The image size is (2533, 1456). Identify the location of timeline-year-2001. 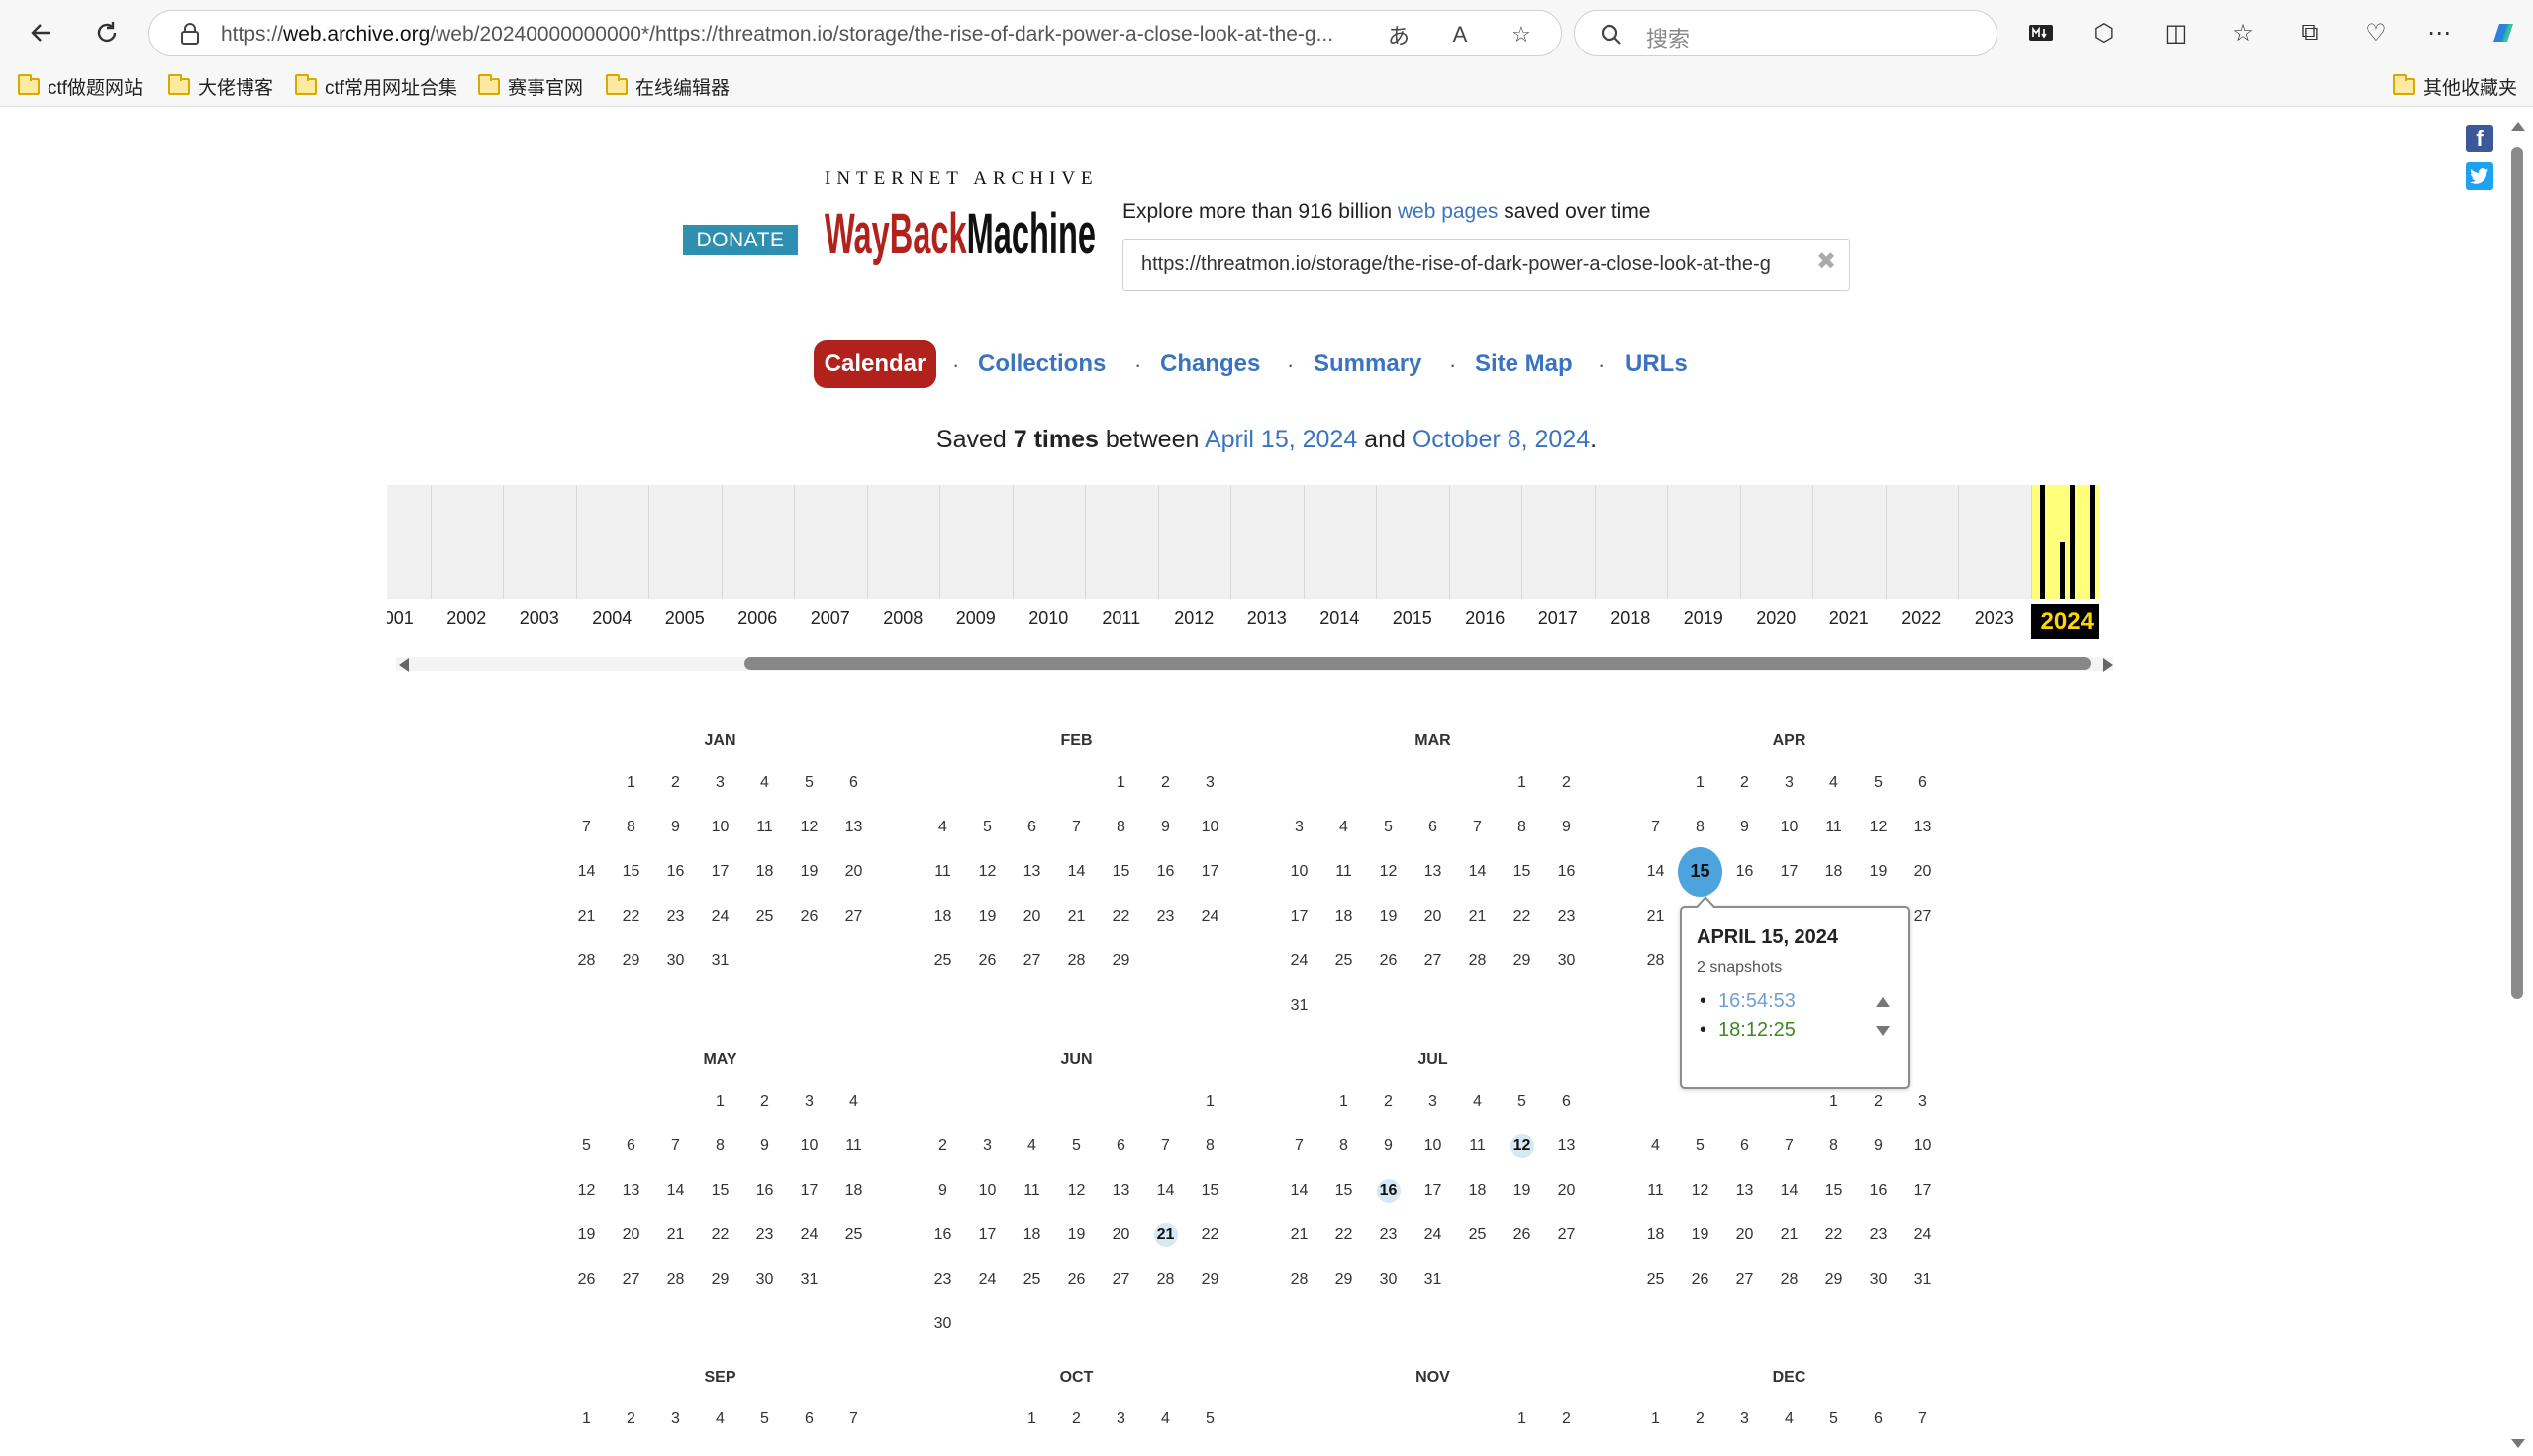
(409, 542).